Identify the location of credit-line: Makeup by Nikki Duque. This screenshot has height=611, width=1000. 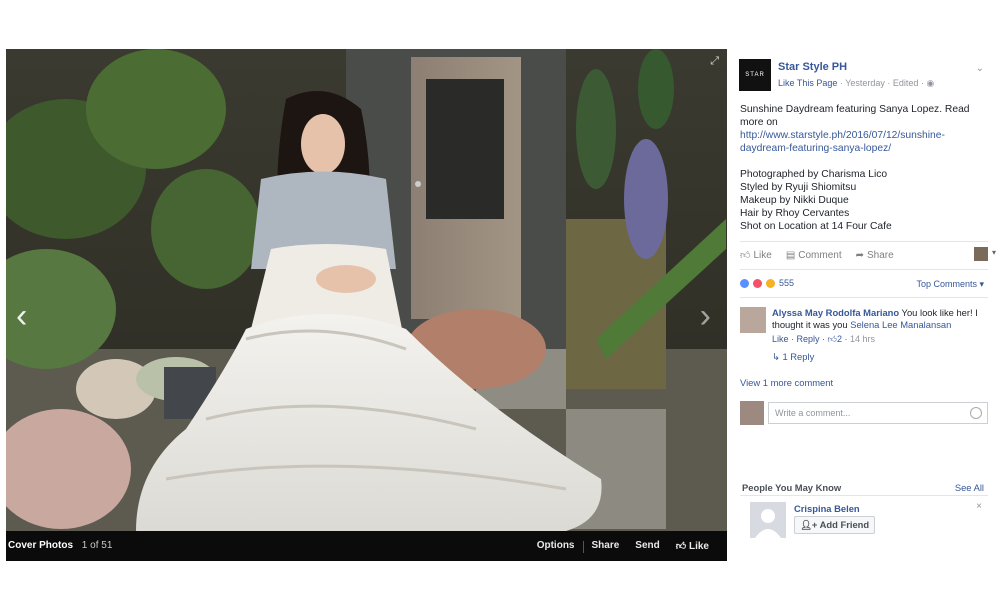
(794, 200).